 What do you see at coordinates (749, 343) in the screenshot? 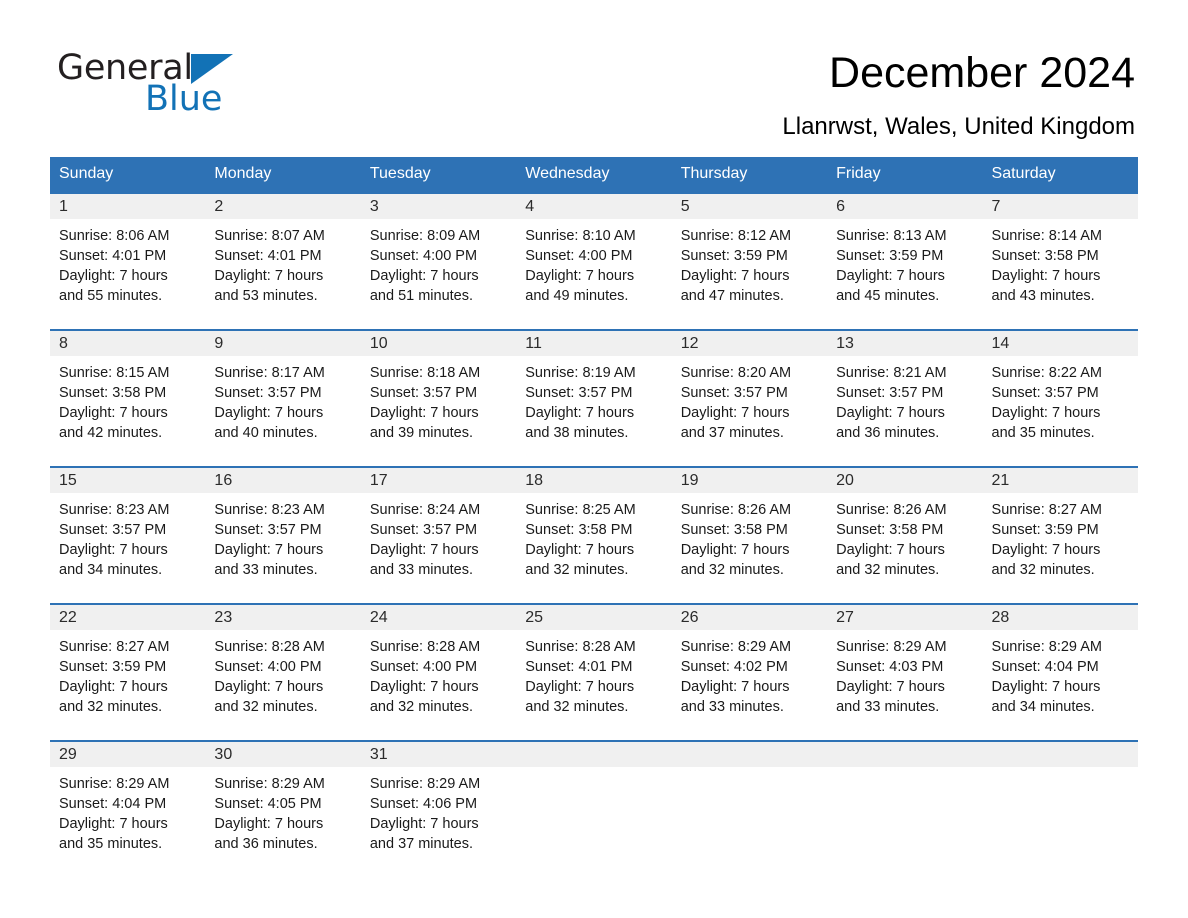
I see `day-number: 12` at bounding box center [749, 343].